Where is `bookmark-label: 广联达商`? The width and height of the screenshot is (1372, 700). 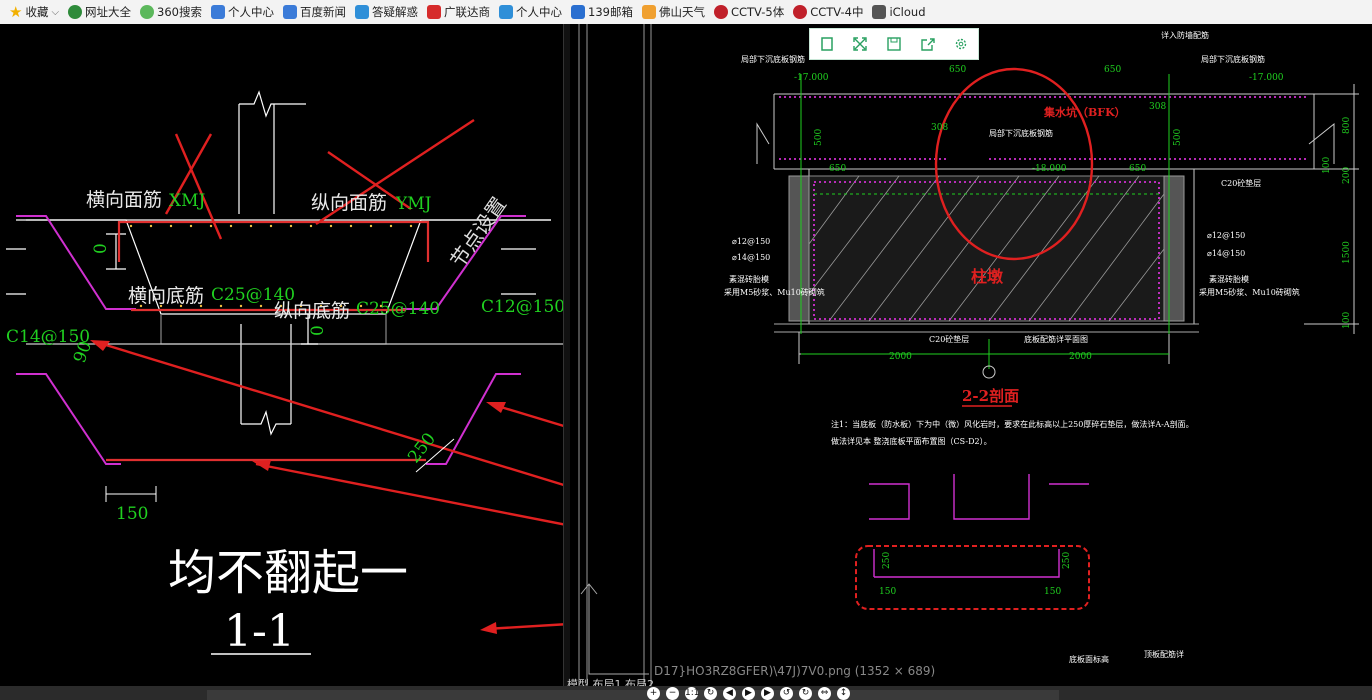
bookmark-label: 广联达商 is located at coordinates (467, 12).